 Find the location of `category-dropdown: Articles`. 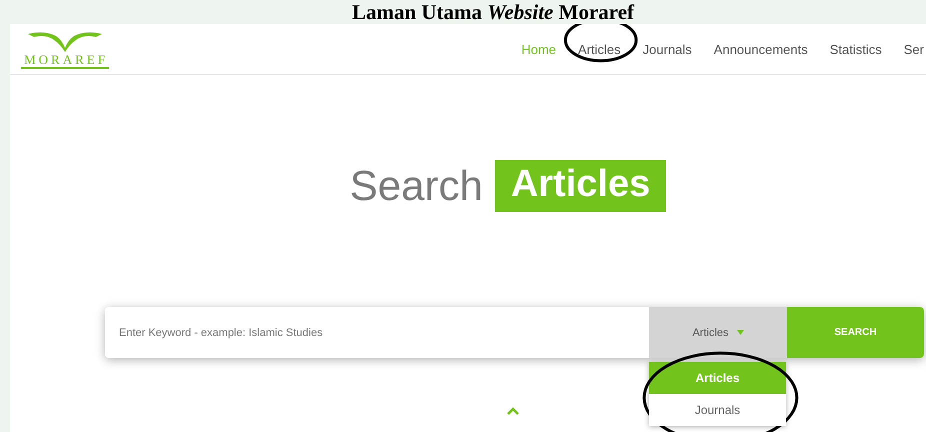

category-dropdown: Articles is located at coordinates (718, 332).